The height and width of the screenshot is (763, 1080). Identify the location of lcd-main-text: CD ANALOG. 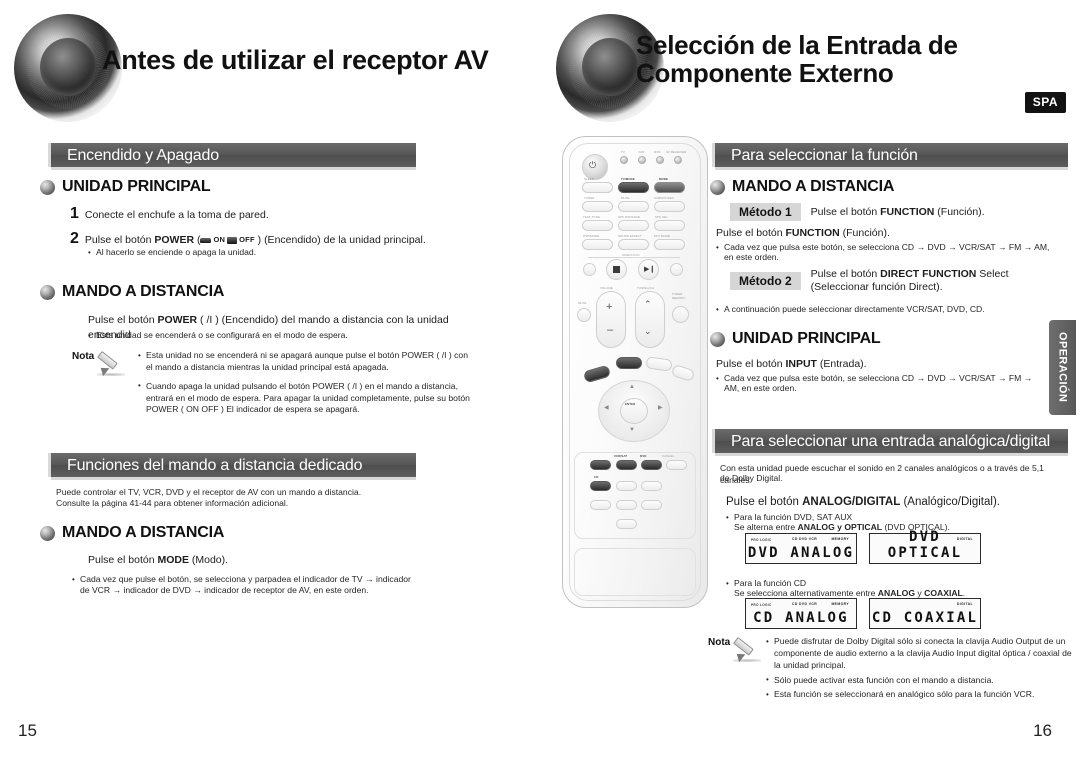
(801, 618).